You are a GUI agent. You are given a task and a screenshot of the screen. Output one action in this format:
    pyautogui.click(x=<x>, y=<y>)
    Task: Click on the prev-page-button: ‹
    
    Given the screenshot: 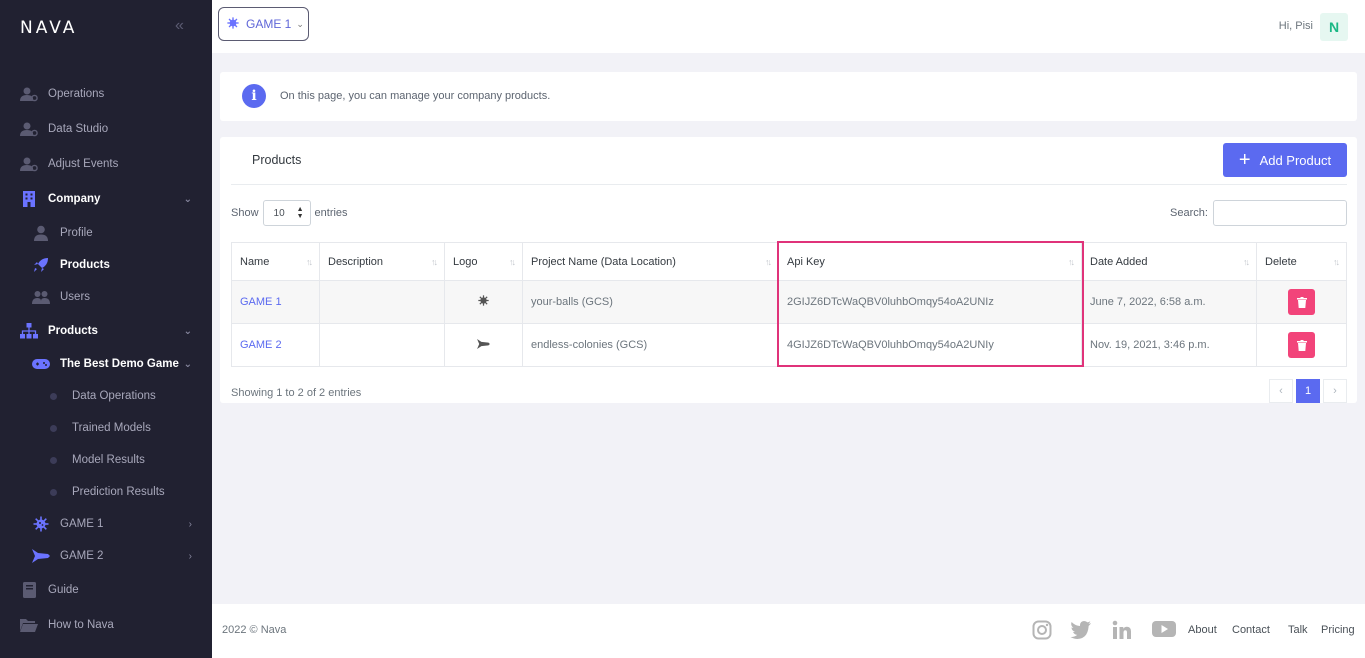 What is the action you would take?
    pyautogui.click(x=1281, y=391)
    